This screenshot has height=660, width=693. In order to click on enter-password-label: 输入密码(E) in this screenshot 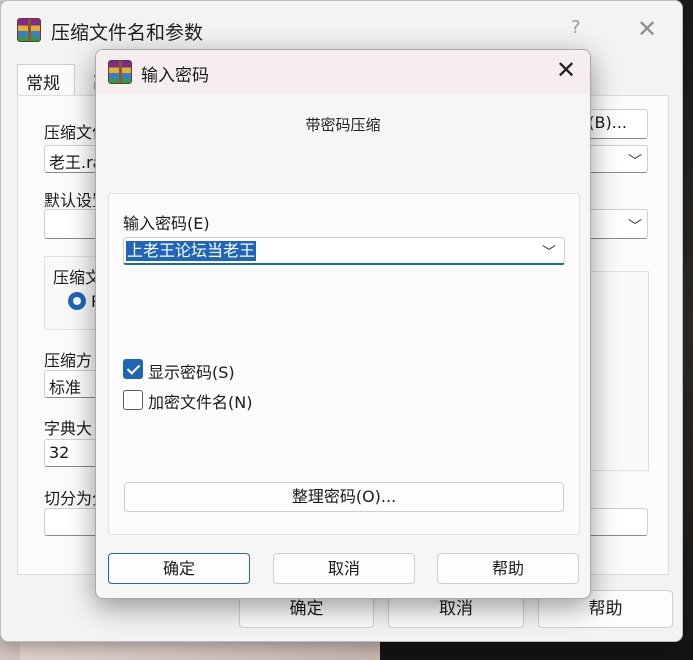, I will do `click(166, 223)`.